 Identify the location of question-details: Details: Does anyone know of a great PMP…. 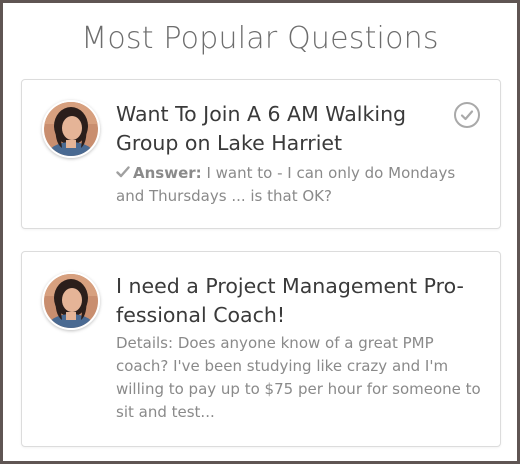
(298, 377).